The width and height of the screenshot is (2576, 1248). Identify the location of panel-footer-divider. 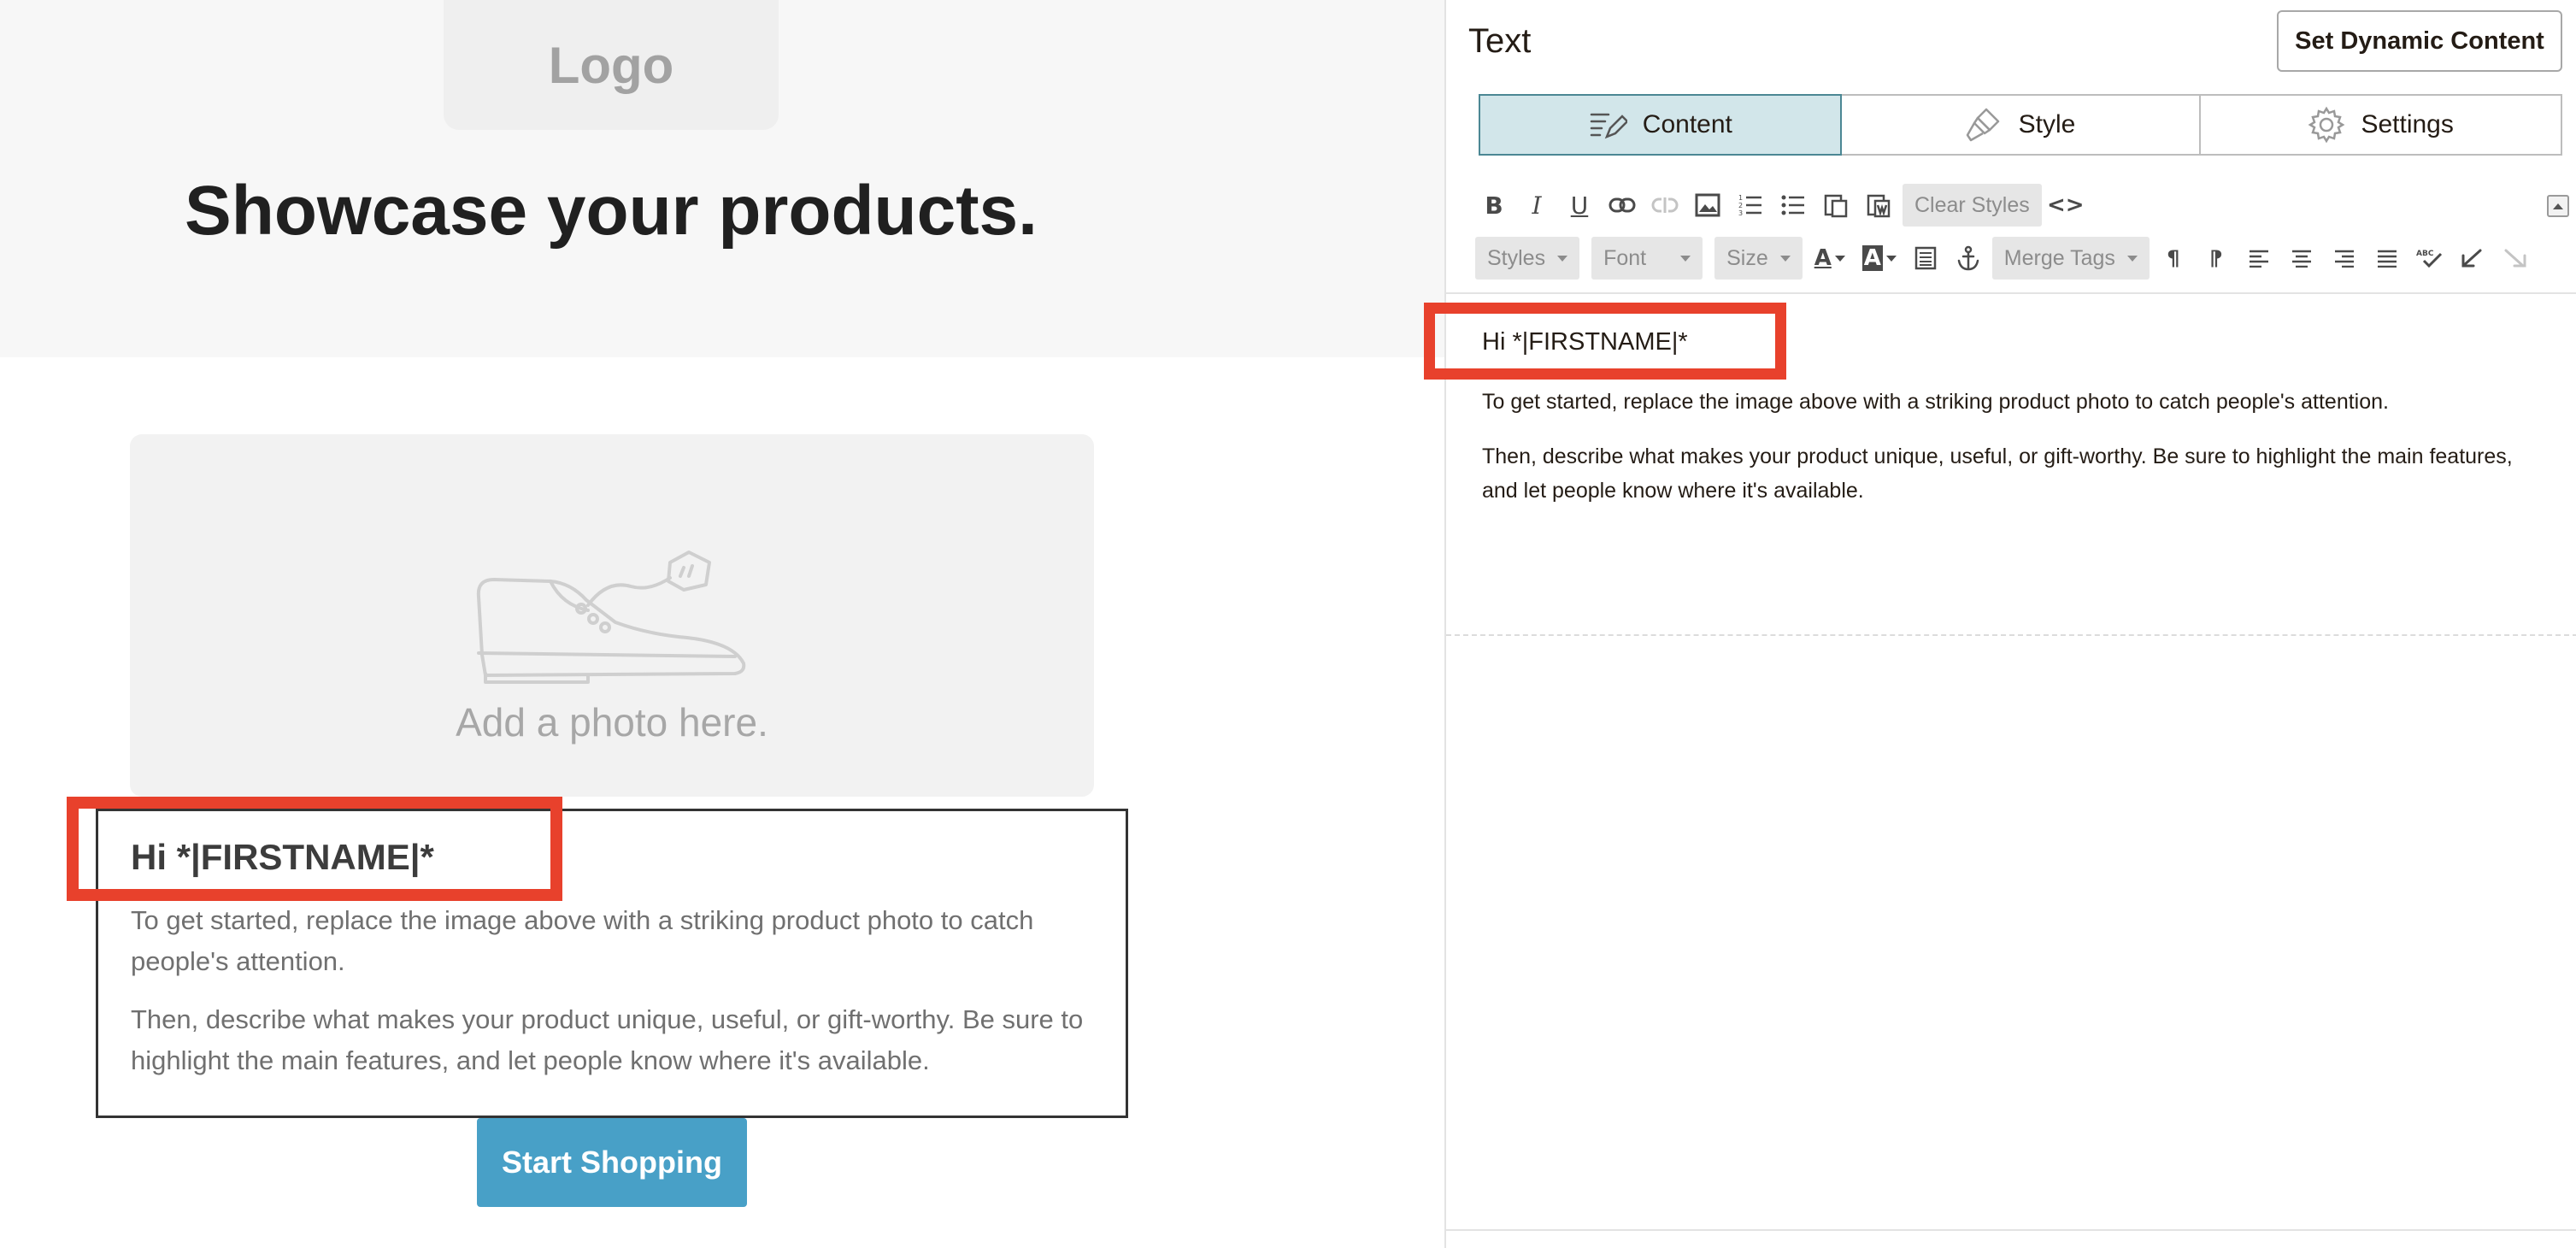
(2011, 1230).